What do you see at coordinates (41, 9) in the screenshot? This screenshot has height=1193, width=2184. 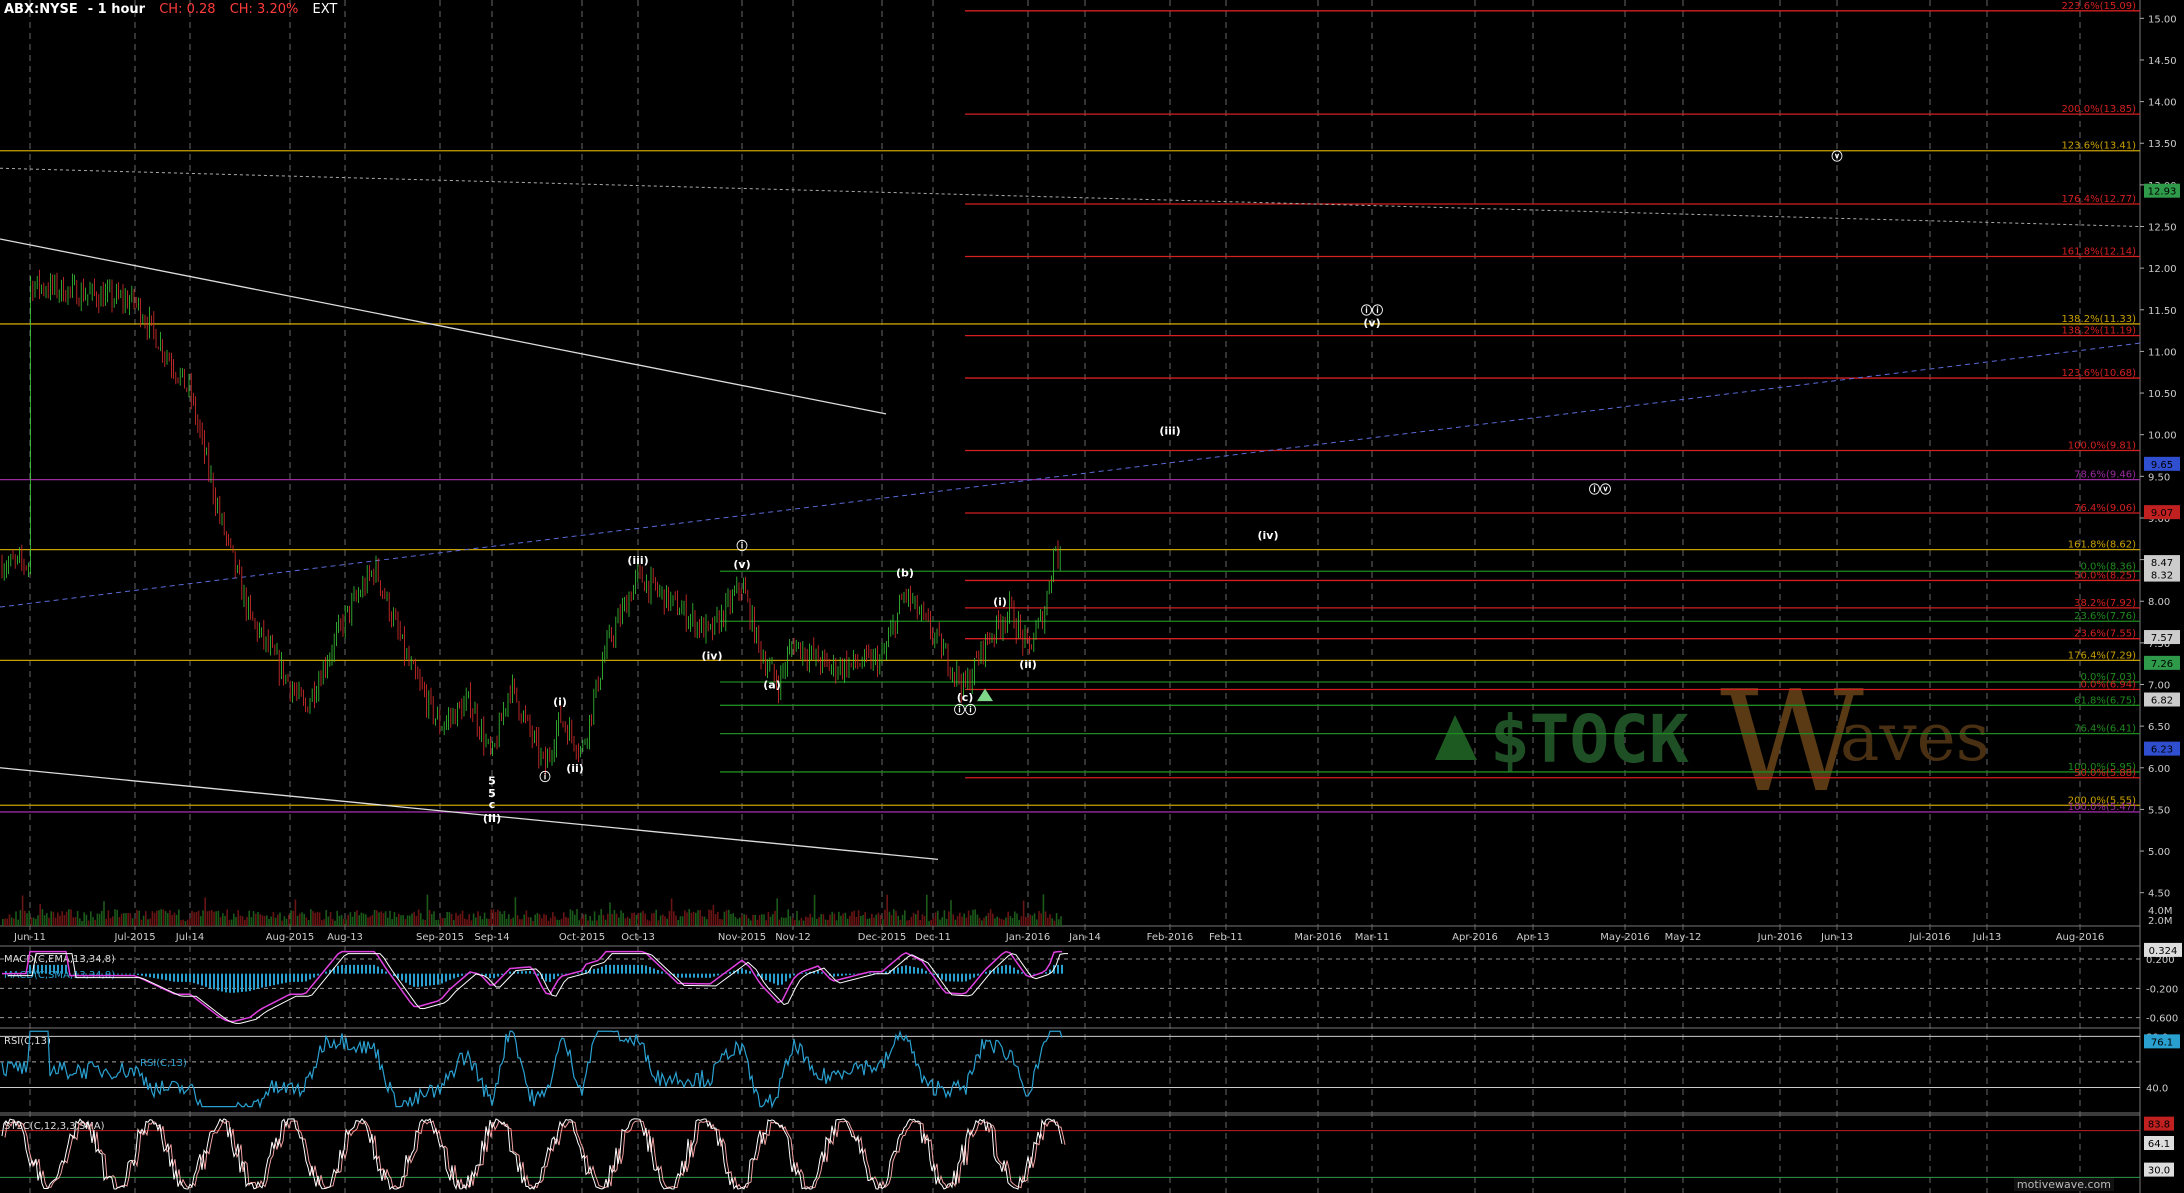 I see `symbol-label: ABX:NYSE` at bounding box center [41, 9].